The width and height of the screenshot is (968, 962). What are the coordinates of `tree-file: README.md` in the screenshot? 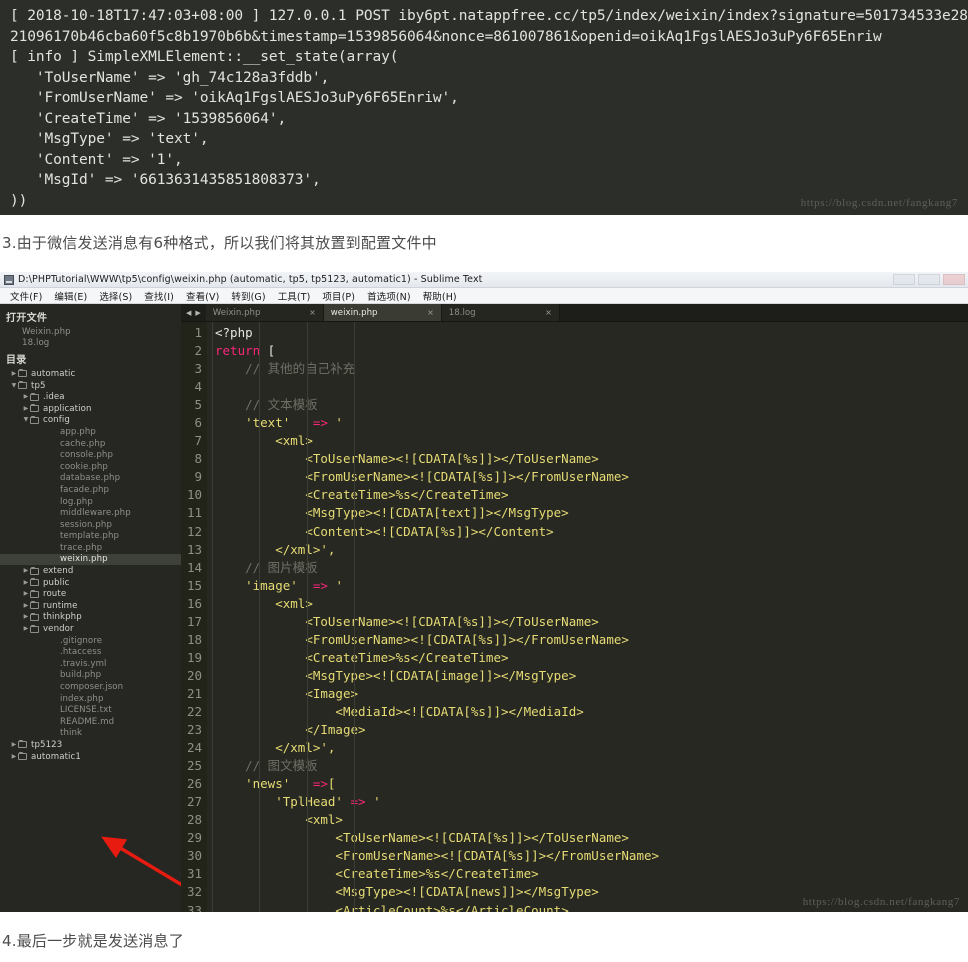 It's located at (90, 722).